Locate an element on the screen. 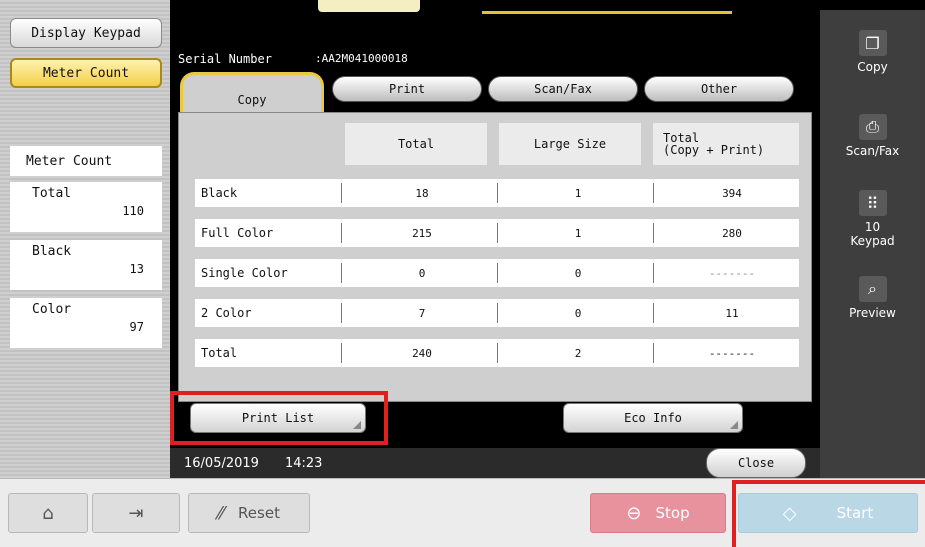  counter-label: Black is located at coordinates (52, 251).